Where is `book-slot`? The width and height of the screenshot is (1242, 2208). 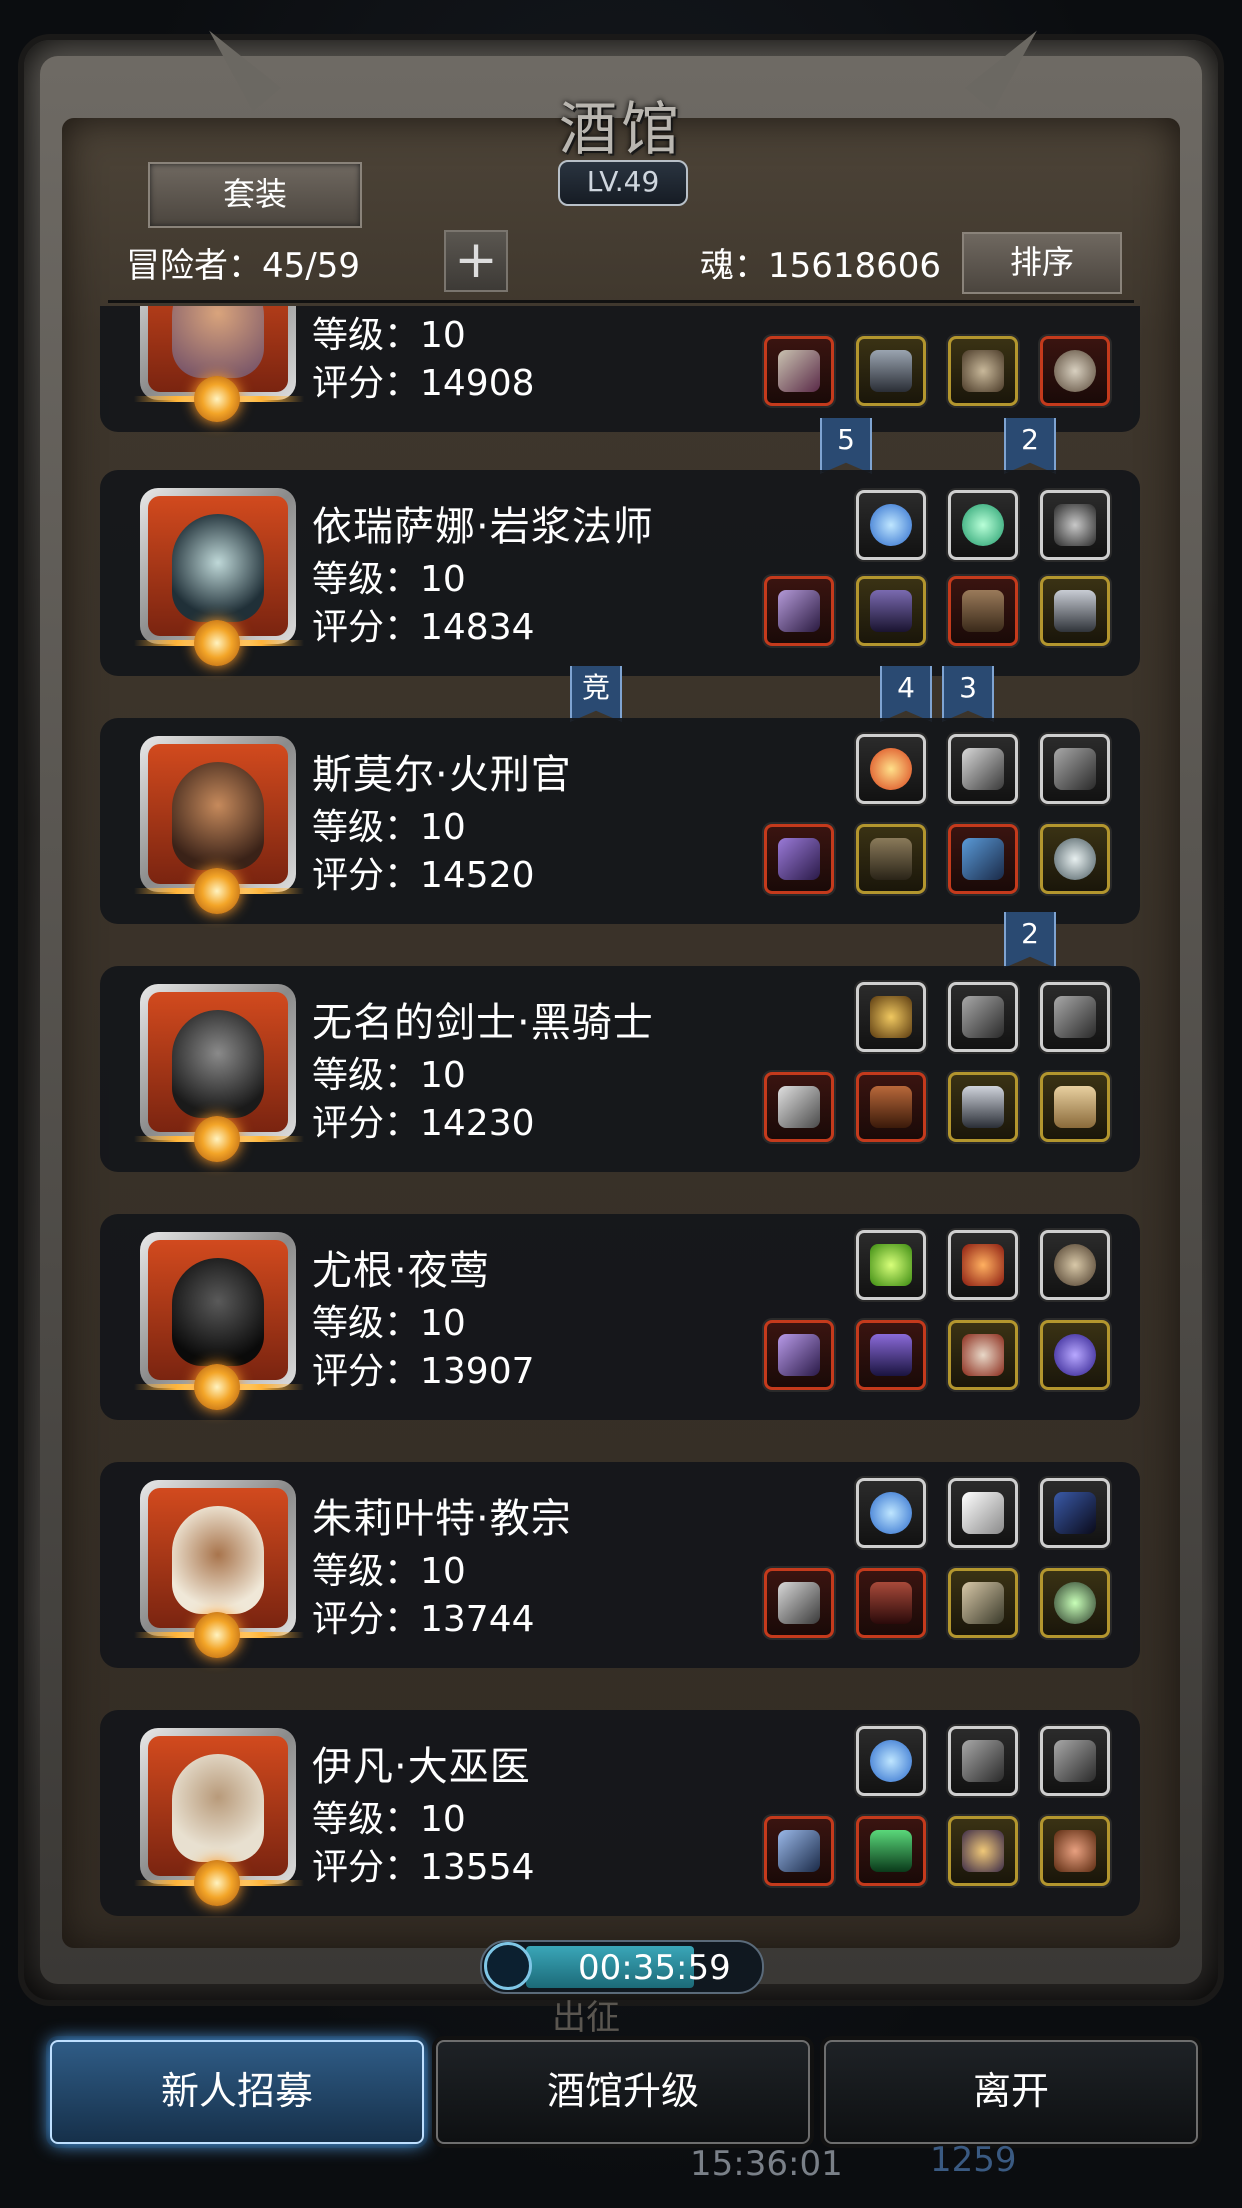
book-slot is located at coordinates (983, 611).